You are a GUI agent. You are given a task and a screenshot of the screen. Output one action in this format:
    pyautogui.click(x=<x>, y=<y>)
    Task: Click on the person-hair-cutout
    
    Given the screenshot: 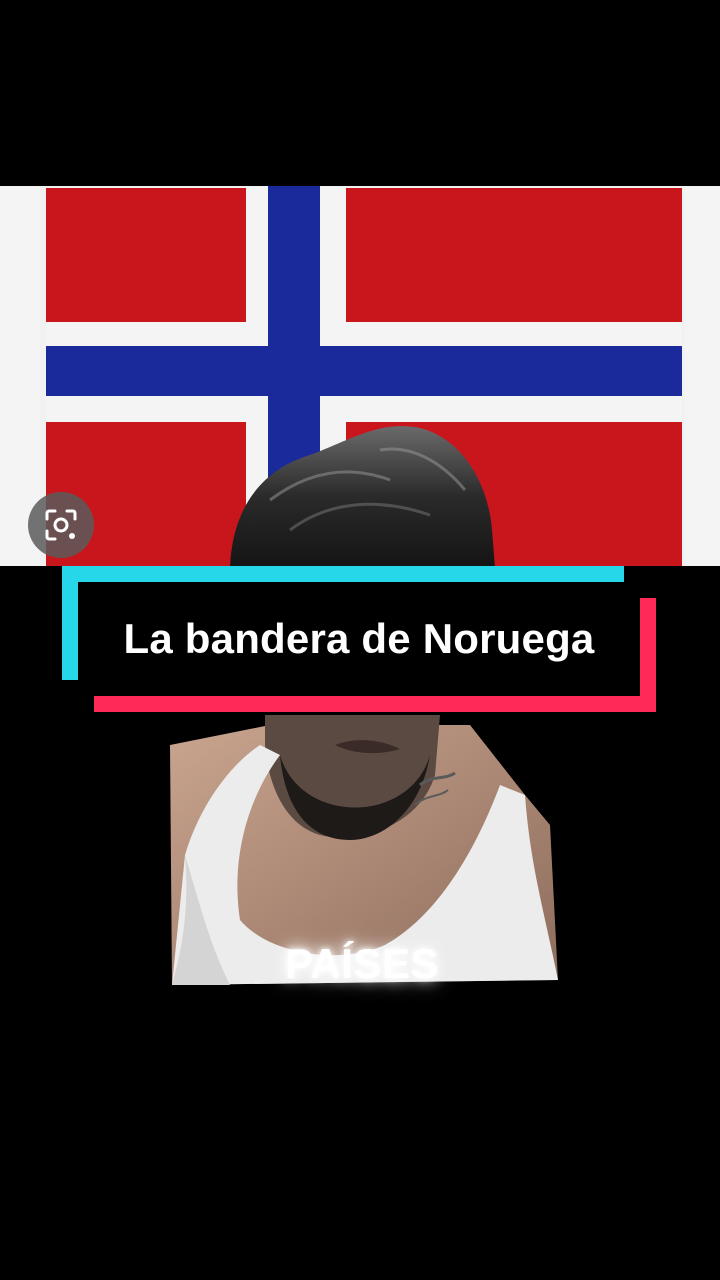 What is the action you would take?
    pyautogui.click(x=362, y=497)
    